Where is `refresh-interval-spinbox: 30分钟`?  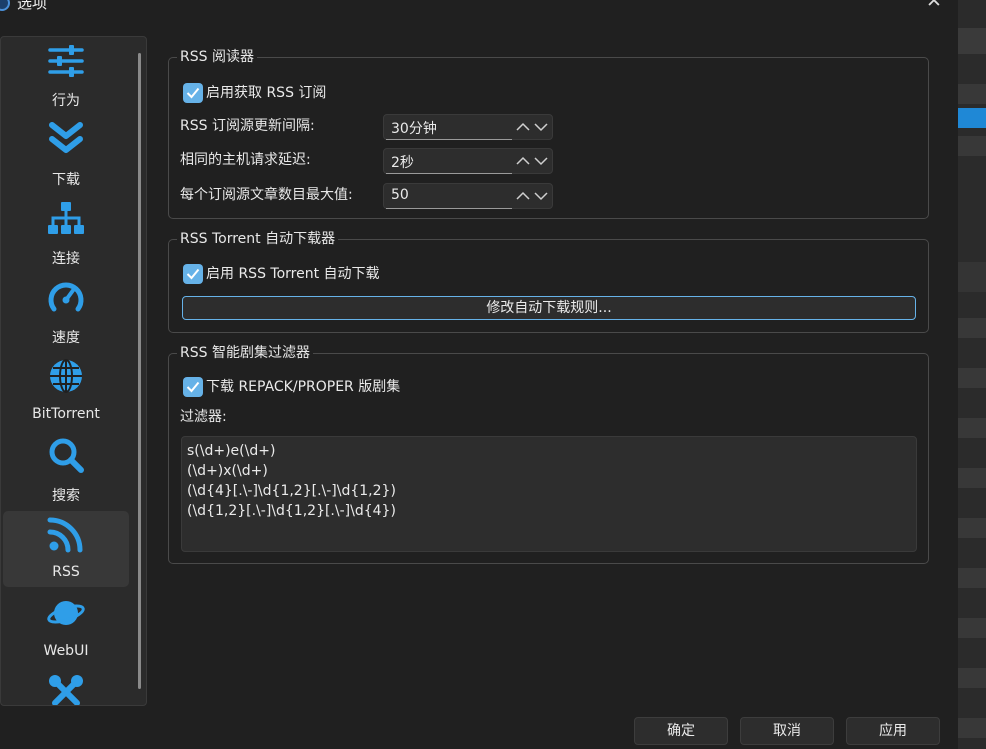 refresh-interval-spinbox: 30分钟 is located at coordinates (468, 127).